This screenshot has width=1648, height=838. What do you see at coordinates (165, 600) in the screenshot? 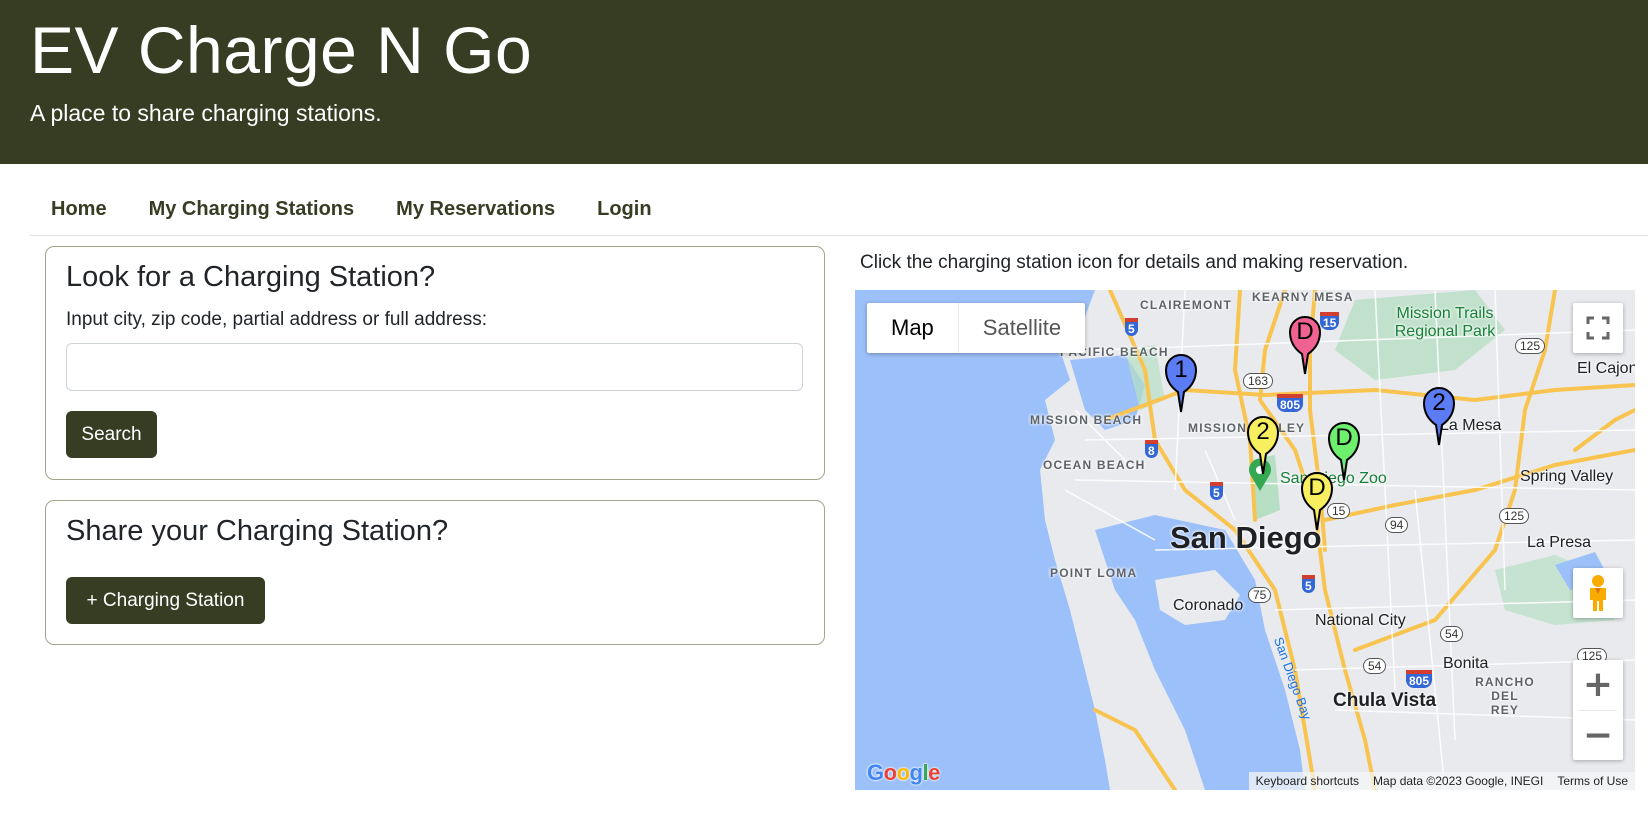
I see `add-charging-station-button: + Charging Station` at bounding box center [165, 600].